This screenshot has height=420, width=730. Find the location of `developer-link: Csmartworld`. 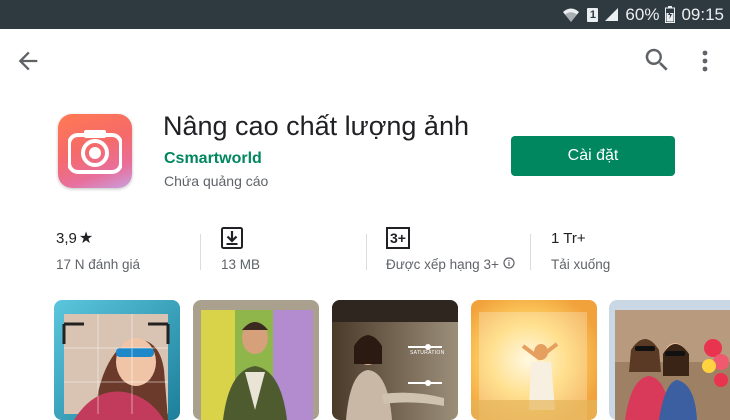

developer-link: Csmartworld is located at coordinates (213, 159).